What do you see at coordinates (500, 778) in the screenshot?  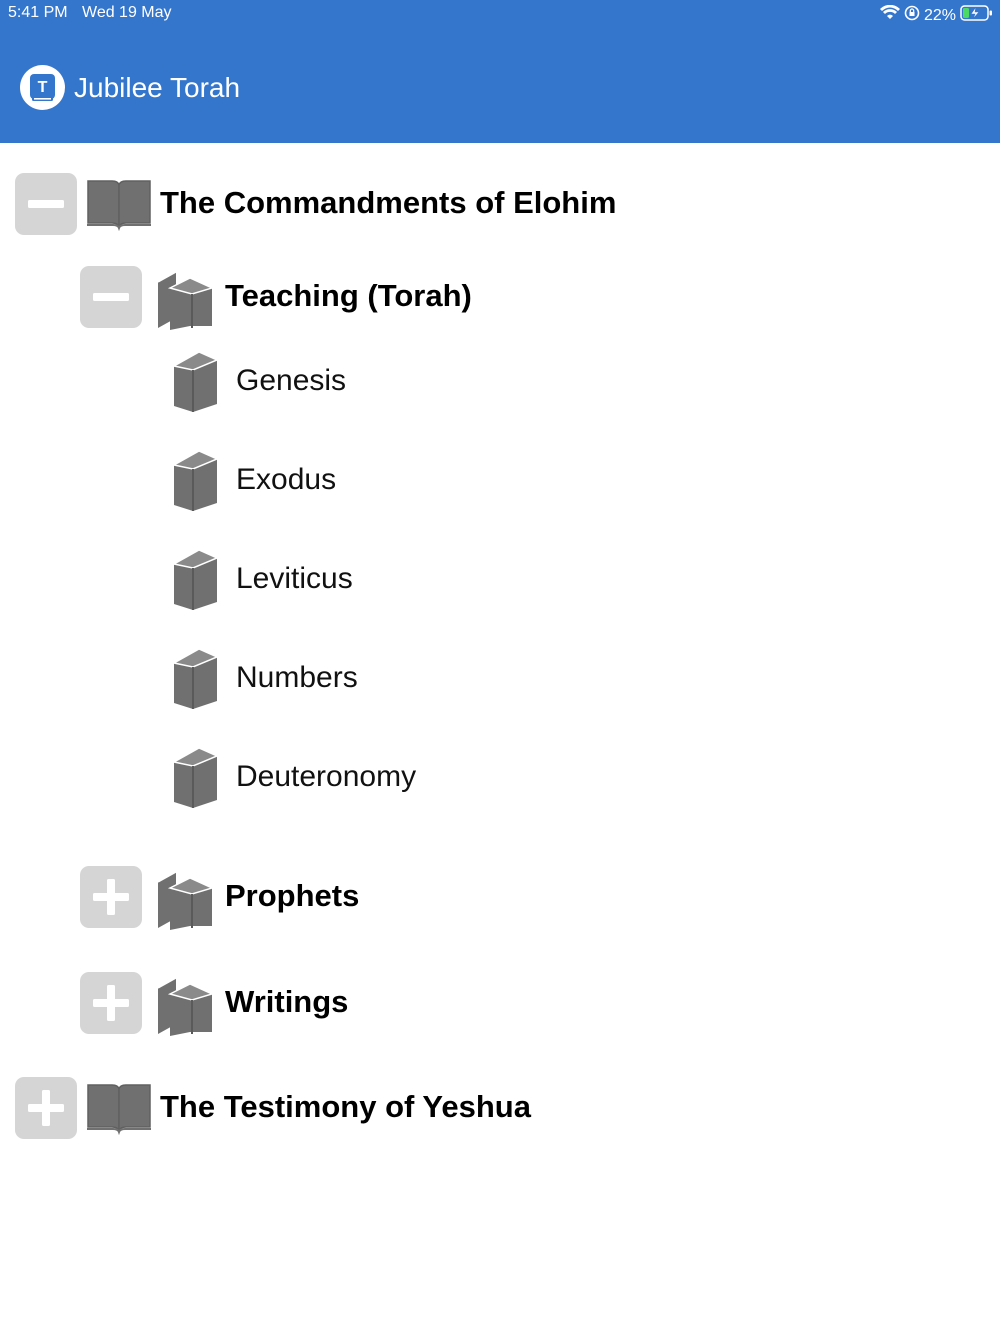 I see `tree-node-book: Deuteronomy` at bounding box center [500, 778].